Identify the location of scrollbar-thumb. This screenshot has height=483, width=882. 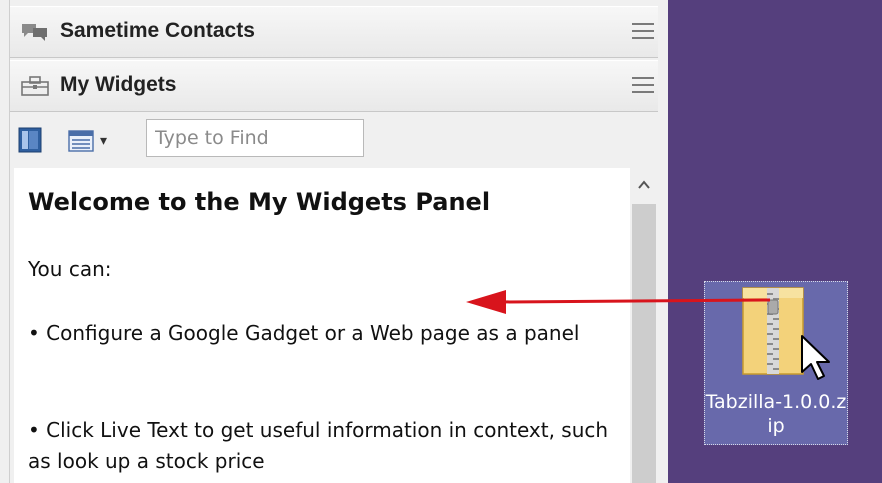
(644, 343).